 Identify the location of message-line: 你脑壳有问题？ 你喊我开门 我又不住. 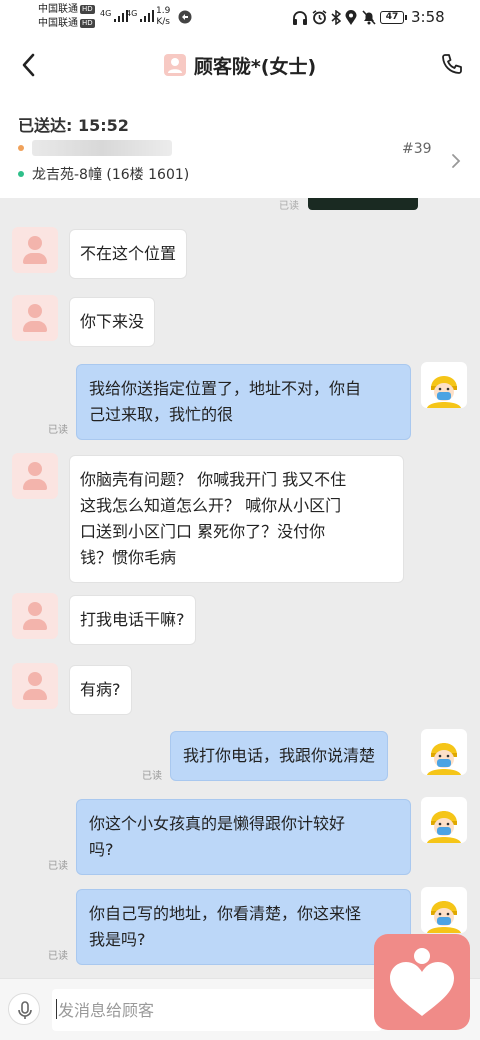
(213, 479).